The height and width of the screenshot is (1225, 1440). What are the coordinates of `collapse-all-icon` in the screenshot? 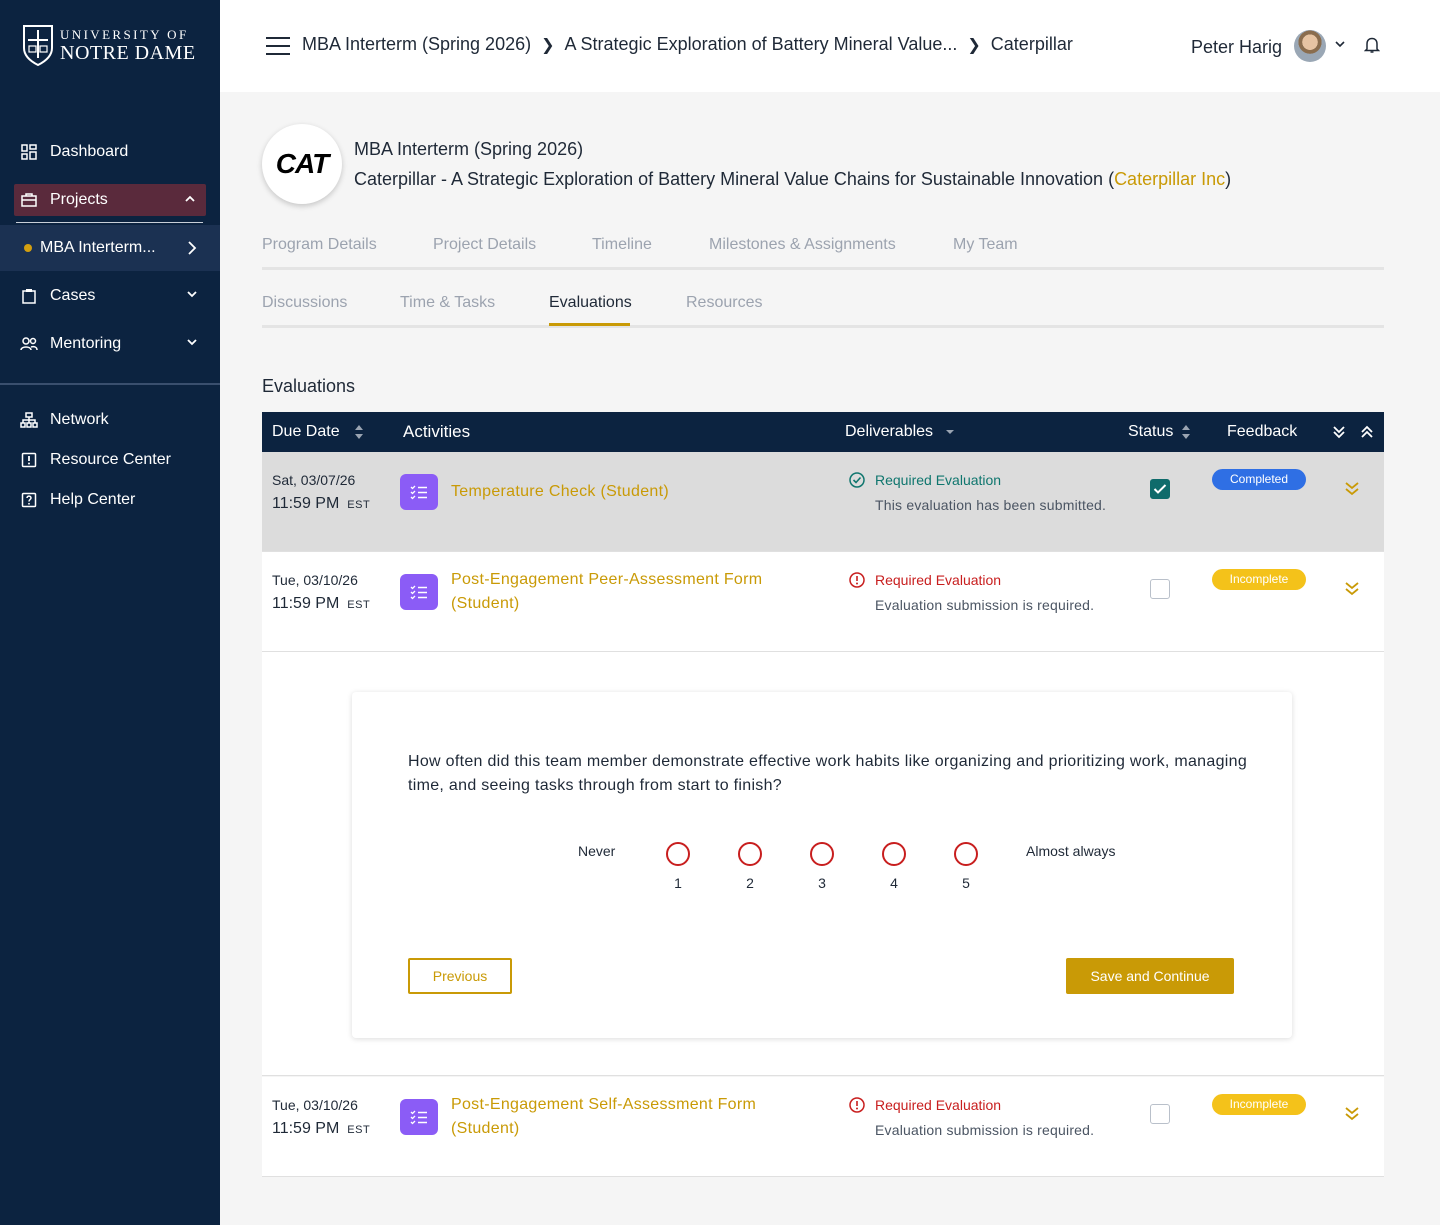 It's located at (1367, 432).